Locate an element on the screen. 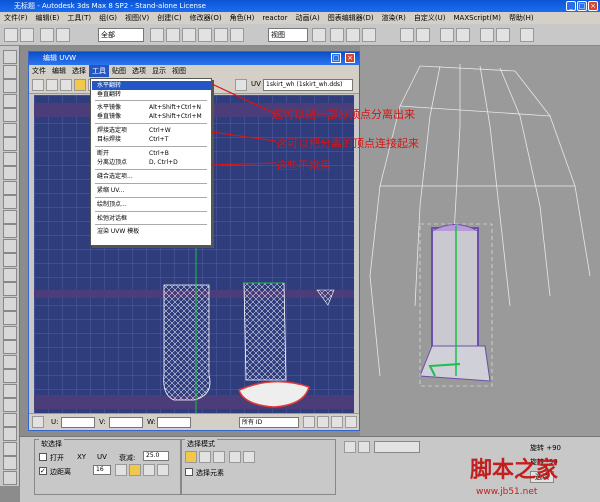 The image size is (600, 502). edge-mode-icon is located at coordinates (205, 457).